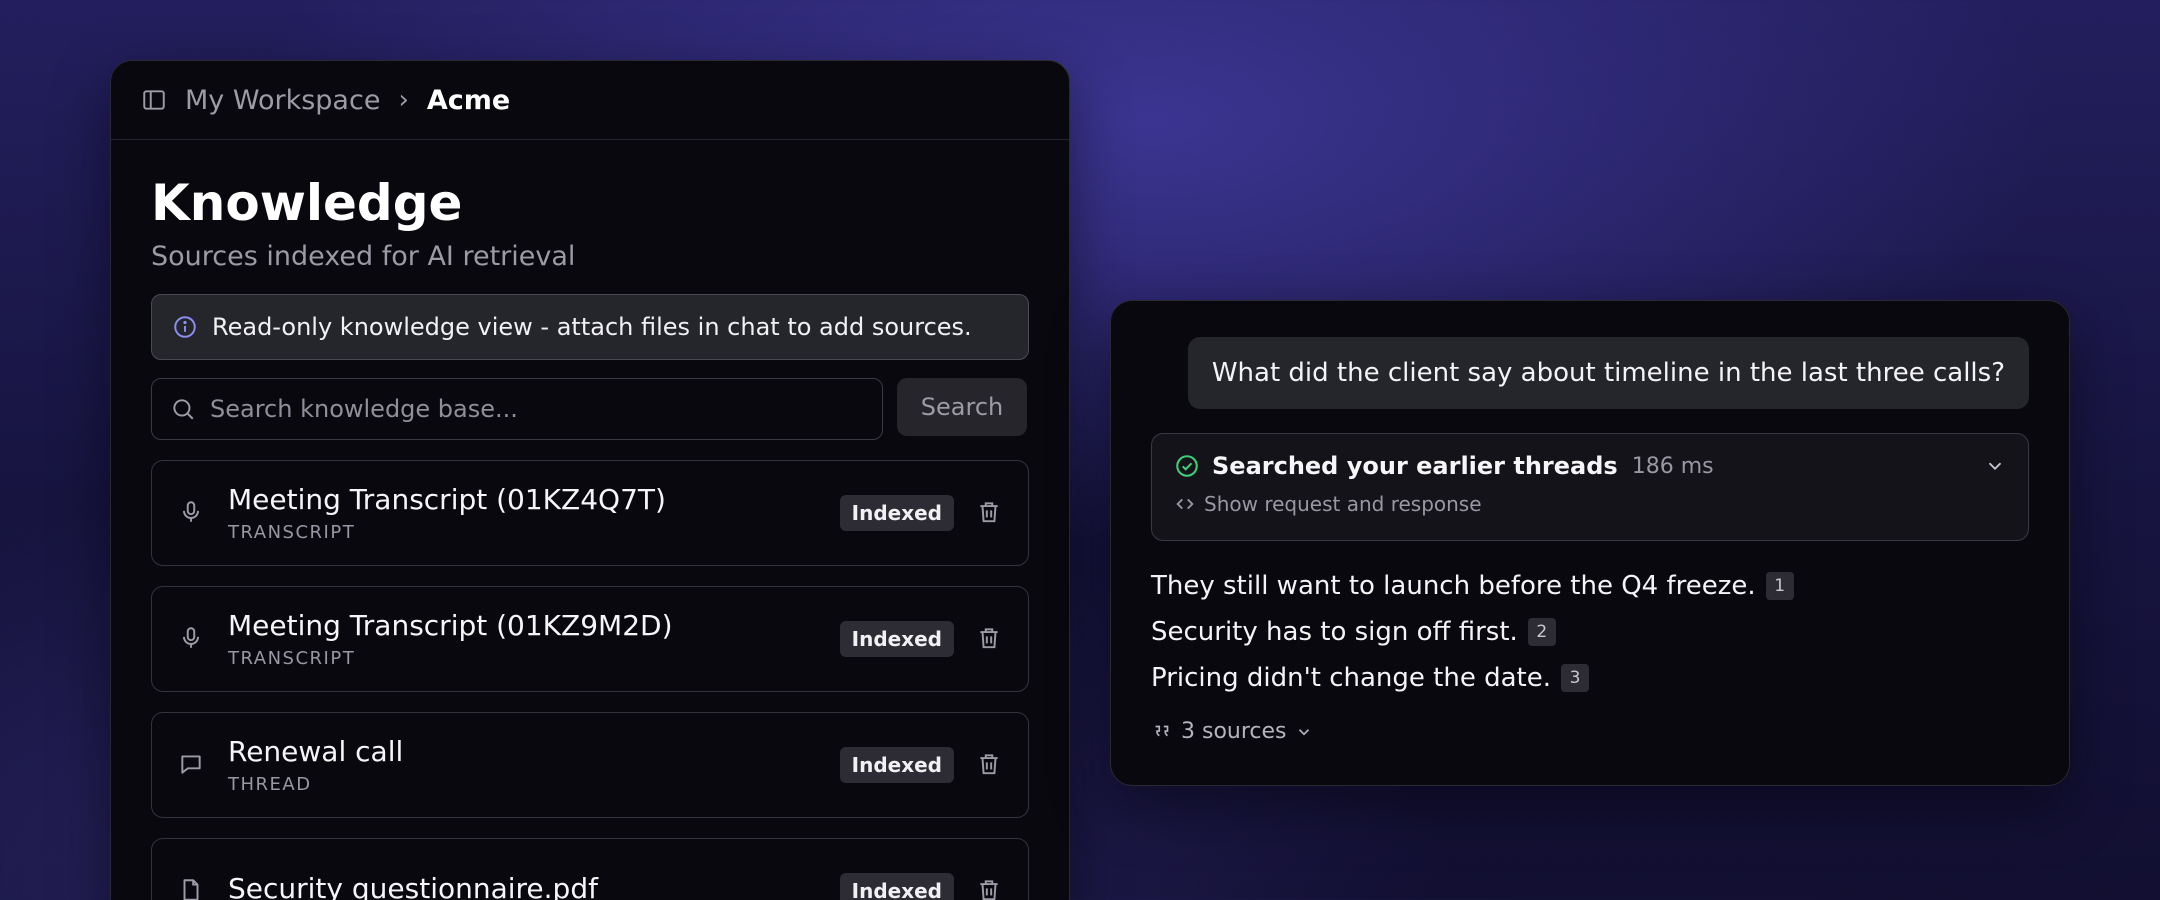  What do you see at coordinates (1185, 504) in the screenshot?
I see `code-icon` at bounding box center [1185, 504].